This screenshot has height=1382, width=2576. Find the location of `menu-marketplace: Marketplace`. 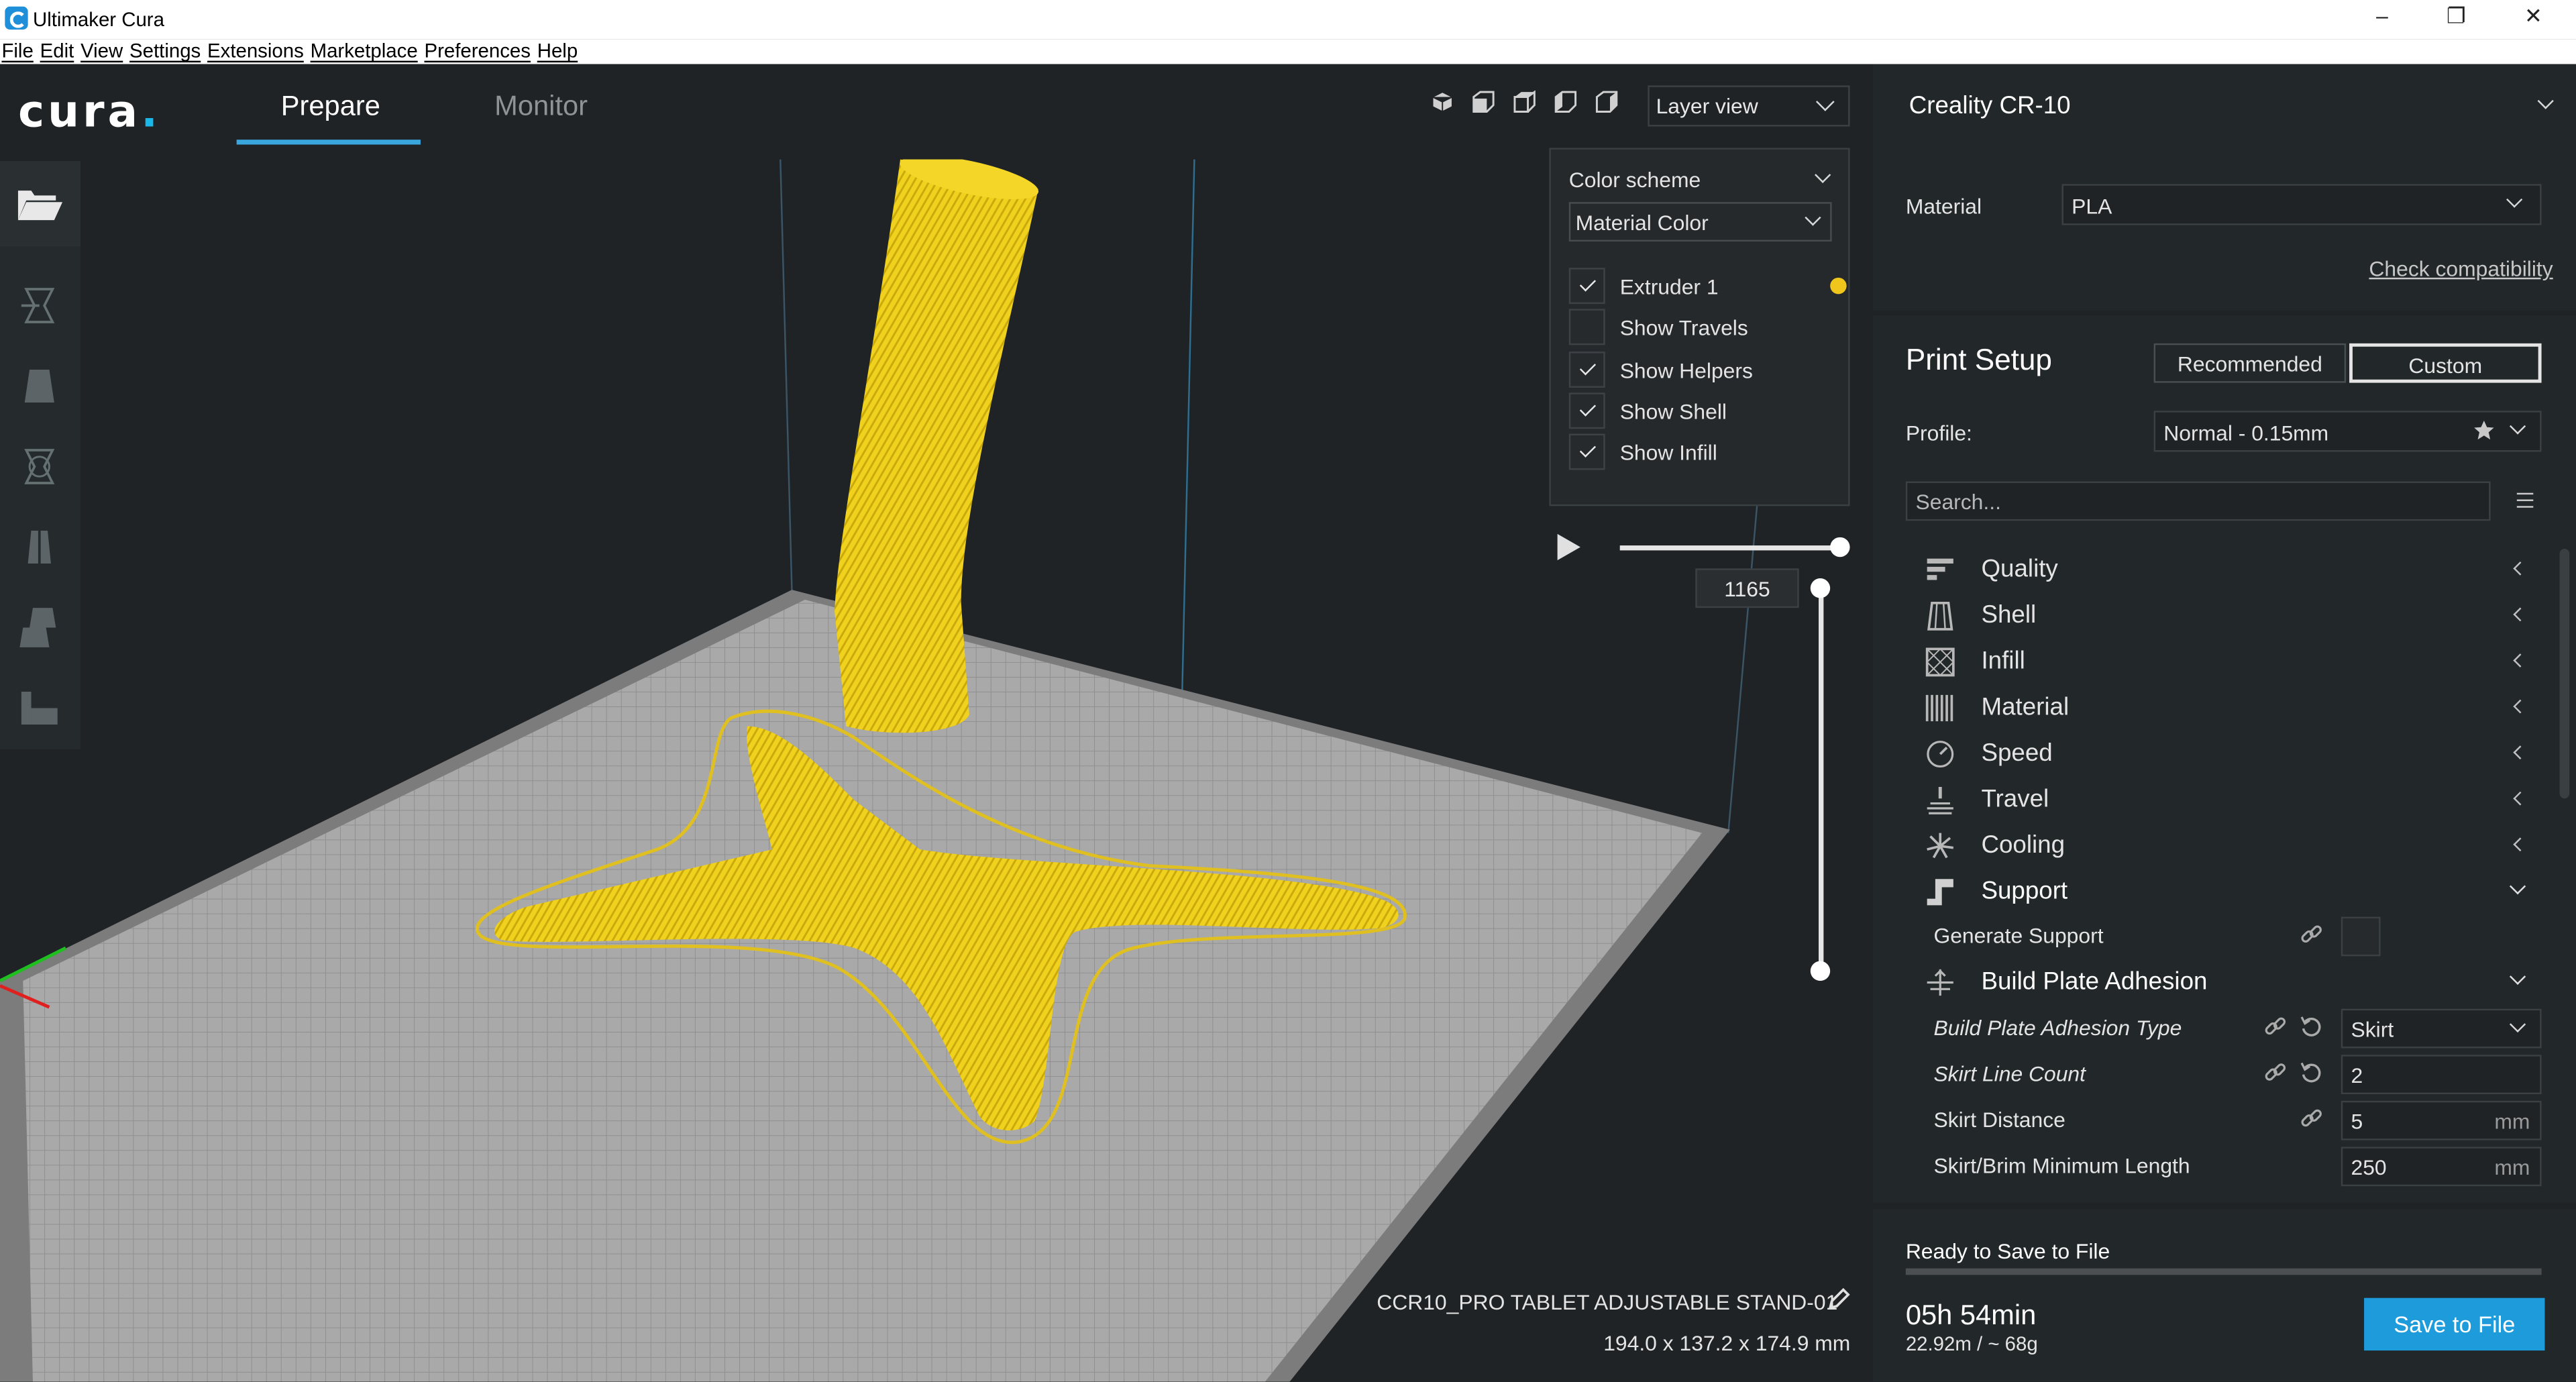

menu-marketplace: Marketplace is located at coordinates (364, 51).